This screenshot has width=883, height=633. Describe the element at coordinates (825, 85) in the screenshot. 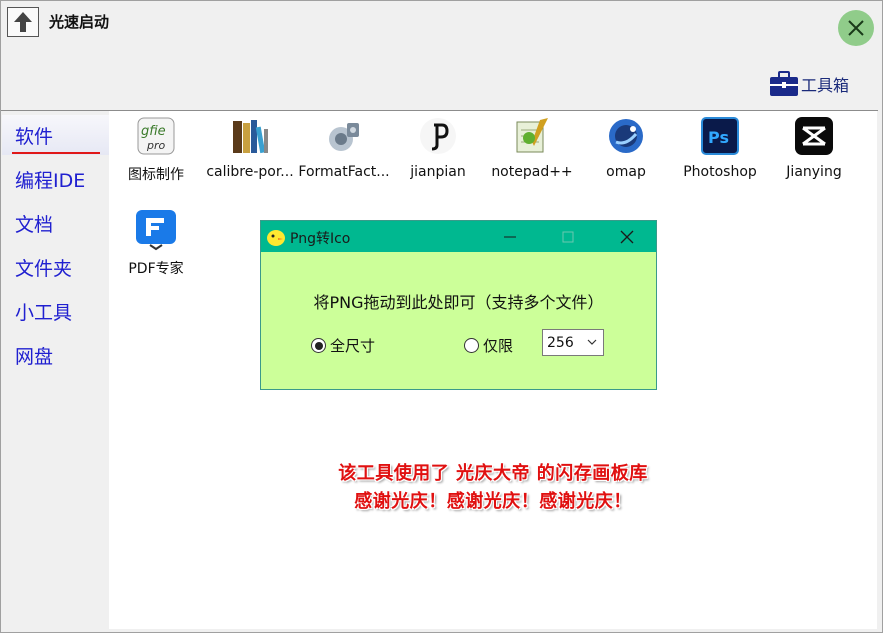

I see `toolbox-label: 工具箱` at that location.